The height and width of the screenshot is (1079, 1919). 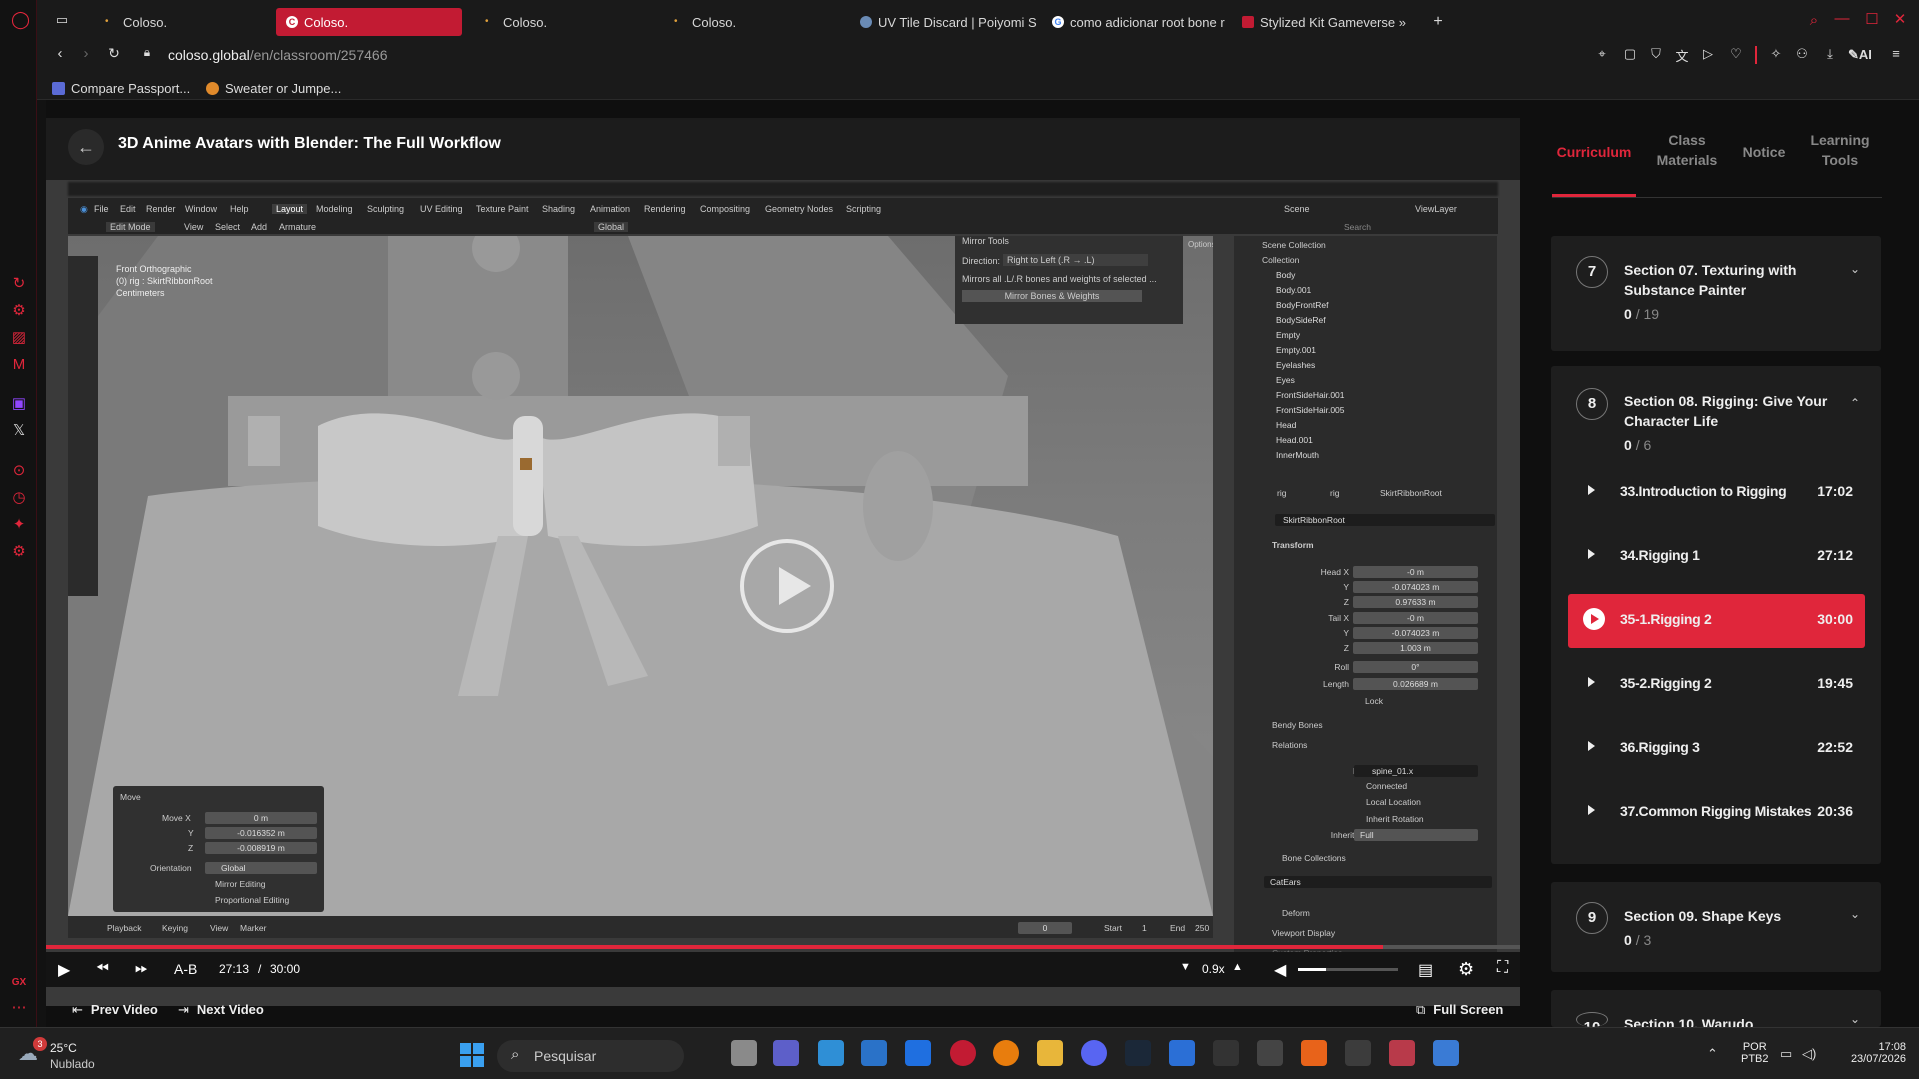 What do you see at coordinates (744, 1053) in the screenshot?
I see `task-view-icon` at bounding box center [744, 1053].